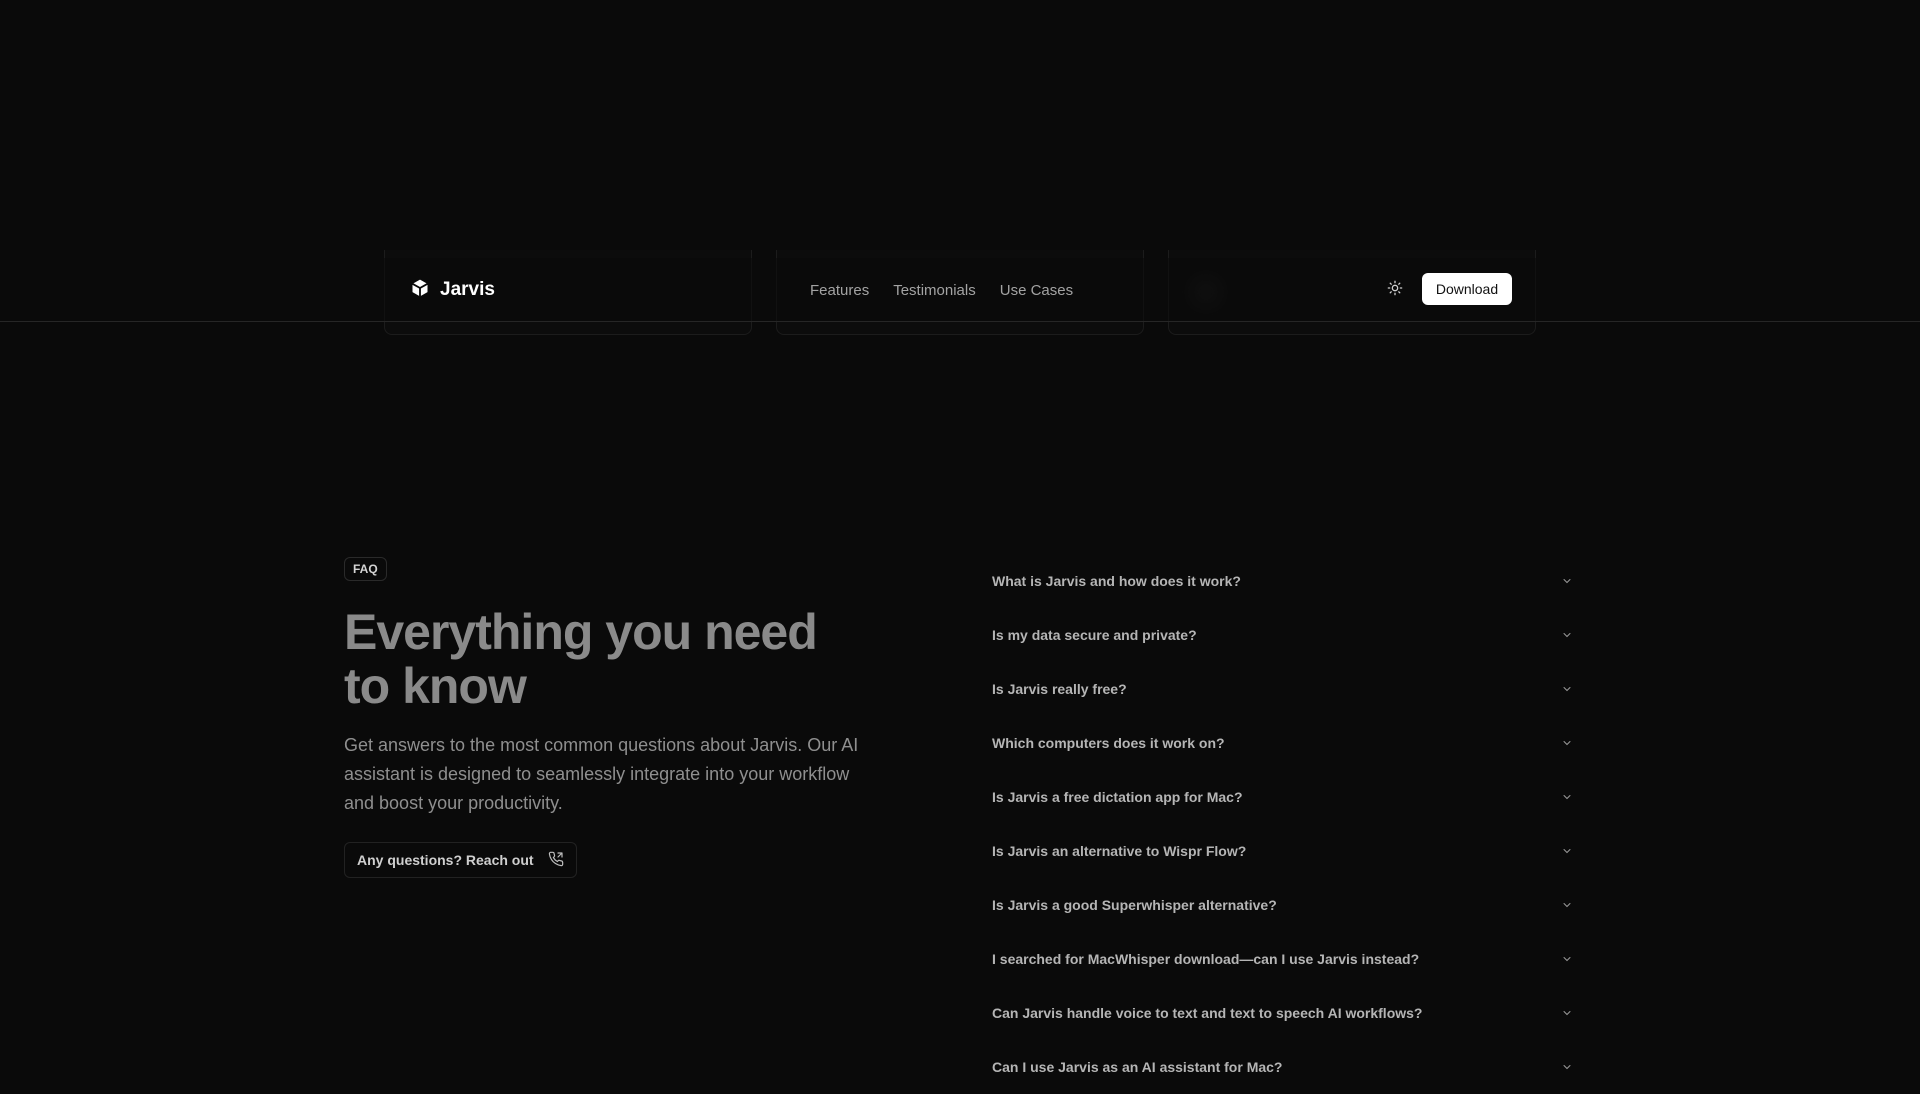 This screenshot has height=1094, width=1920. I want to click on faq-badge: FAQ, so click(365, 569).